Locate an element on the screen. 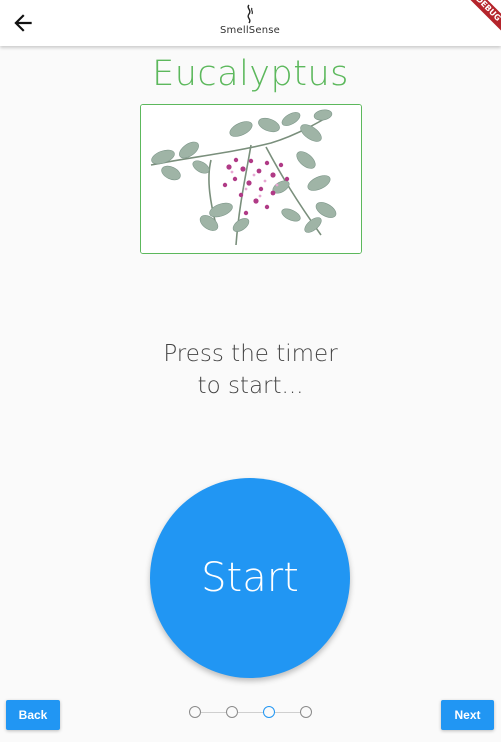 The image size is (501, 742). step-dot-3-active is located at coordinates (269, 712).